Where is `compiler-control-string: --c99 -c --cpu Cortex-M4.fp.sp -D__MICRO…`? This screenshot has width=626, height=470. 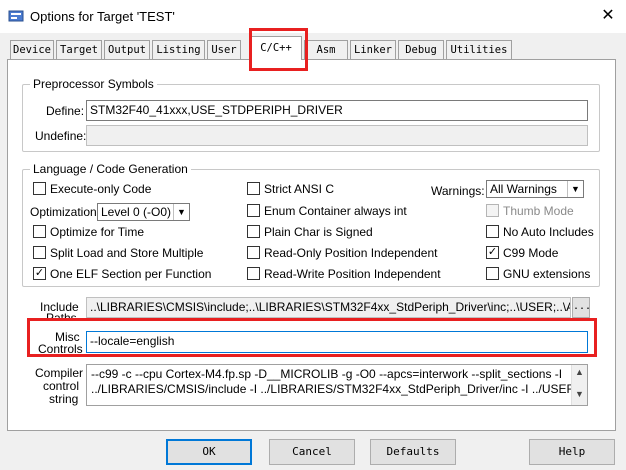 compiler-control-string: --c99 -c --cpu Cortex-M4.fp.sp -D__MICRO… is located at coordinates (337, 385).